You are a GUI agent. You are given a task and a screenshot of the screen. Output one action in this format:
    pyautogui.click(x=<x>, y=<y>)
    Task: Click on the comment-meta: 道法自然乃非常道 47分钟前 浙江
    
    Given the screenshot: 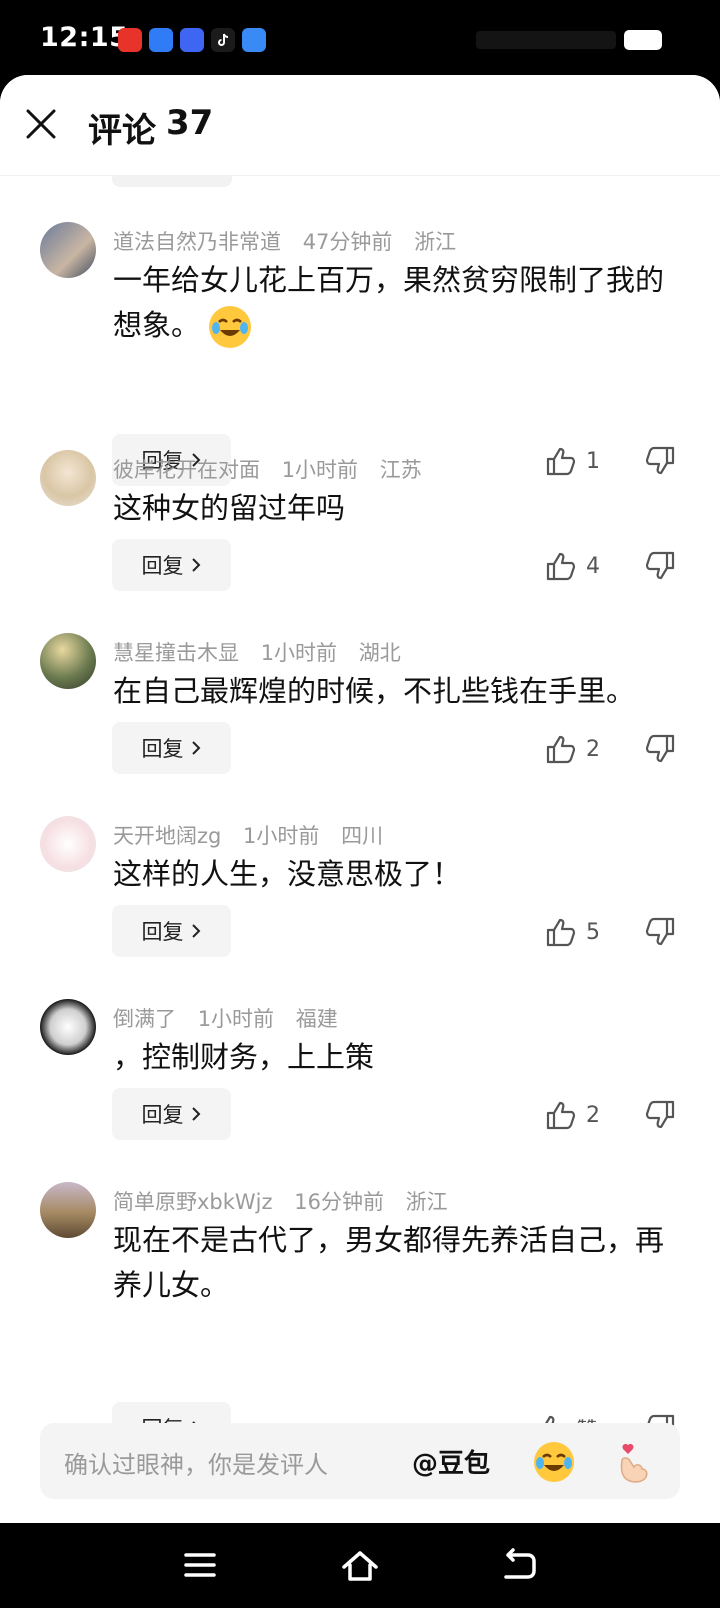 What is the action you would take?
    pyautogui.click(x=292, y=241)
    